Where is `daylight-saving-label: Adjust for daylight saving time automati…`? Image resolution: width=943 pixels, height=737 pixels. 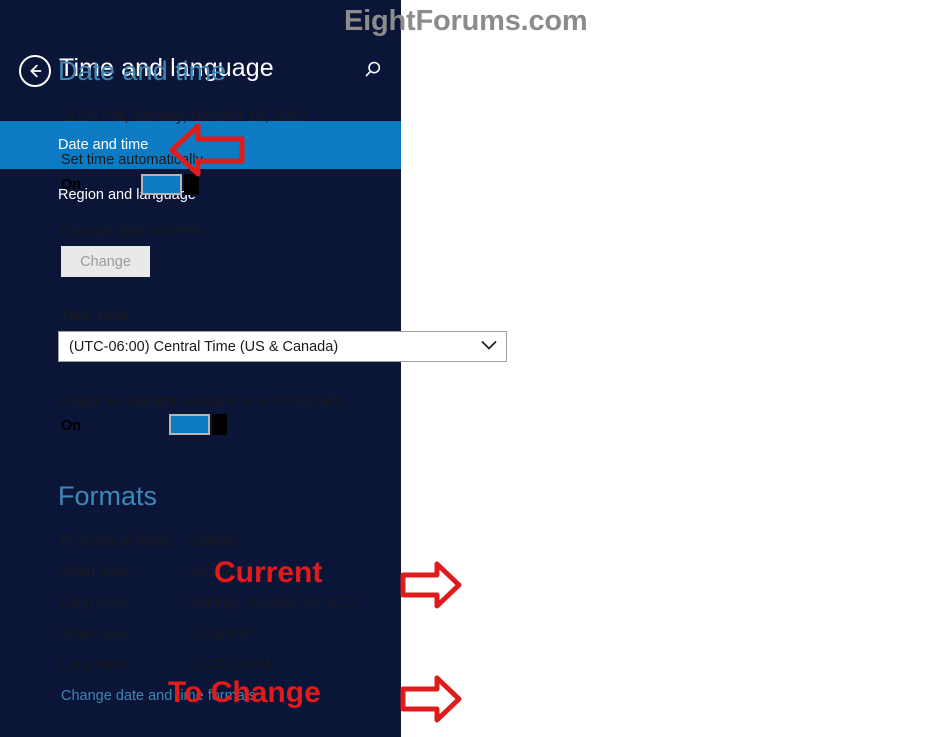
daylight-saving-label: Adjust for daylight saving time automati… is located at coordinates (202, 401).